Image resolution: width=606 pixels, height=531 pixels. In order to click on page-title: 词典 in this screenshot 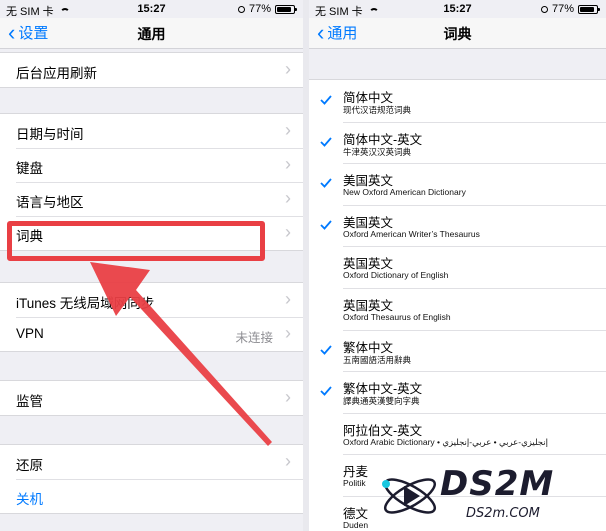, I will do `click(457, 34)`.